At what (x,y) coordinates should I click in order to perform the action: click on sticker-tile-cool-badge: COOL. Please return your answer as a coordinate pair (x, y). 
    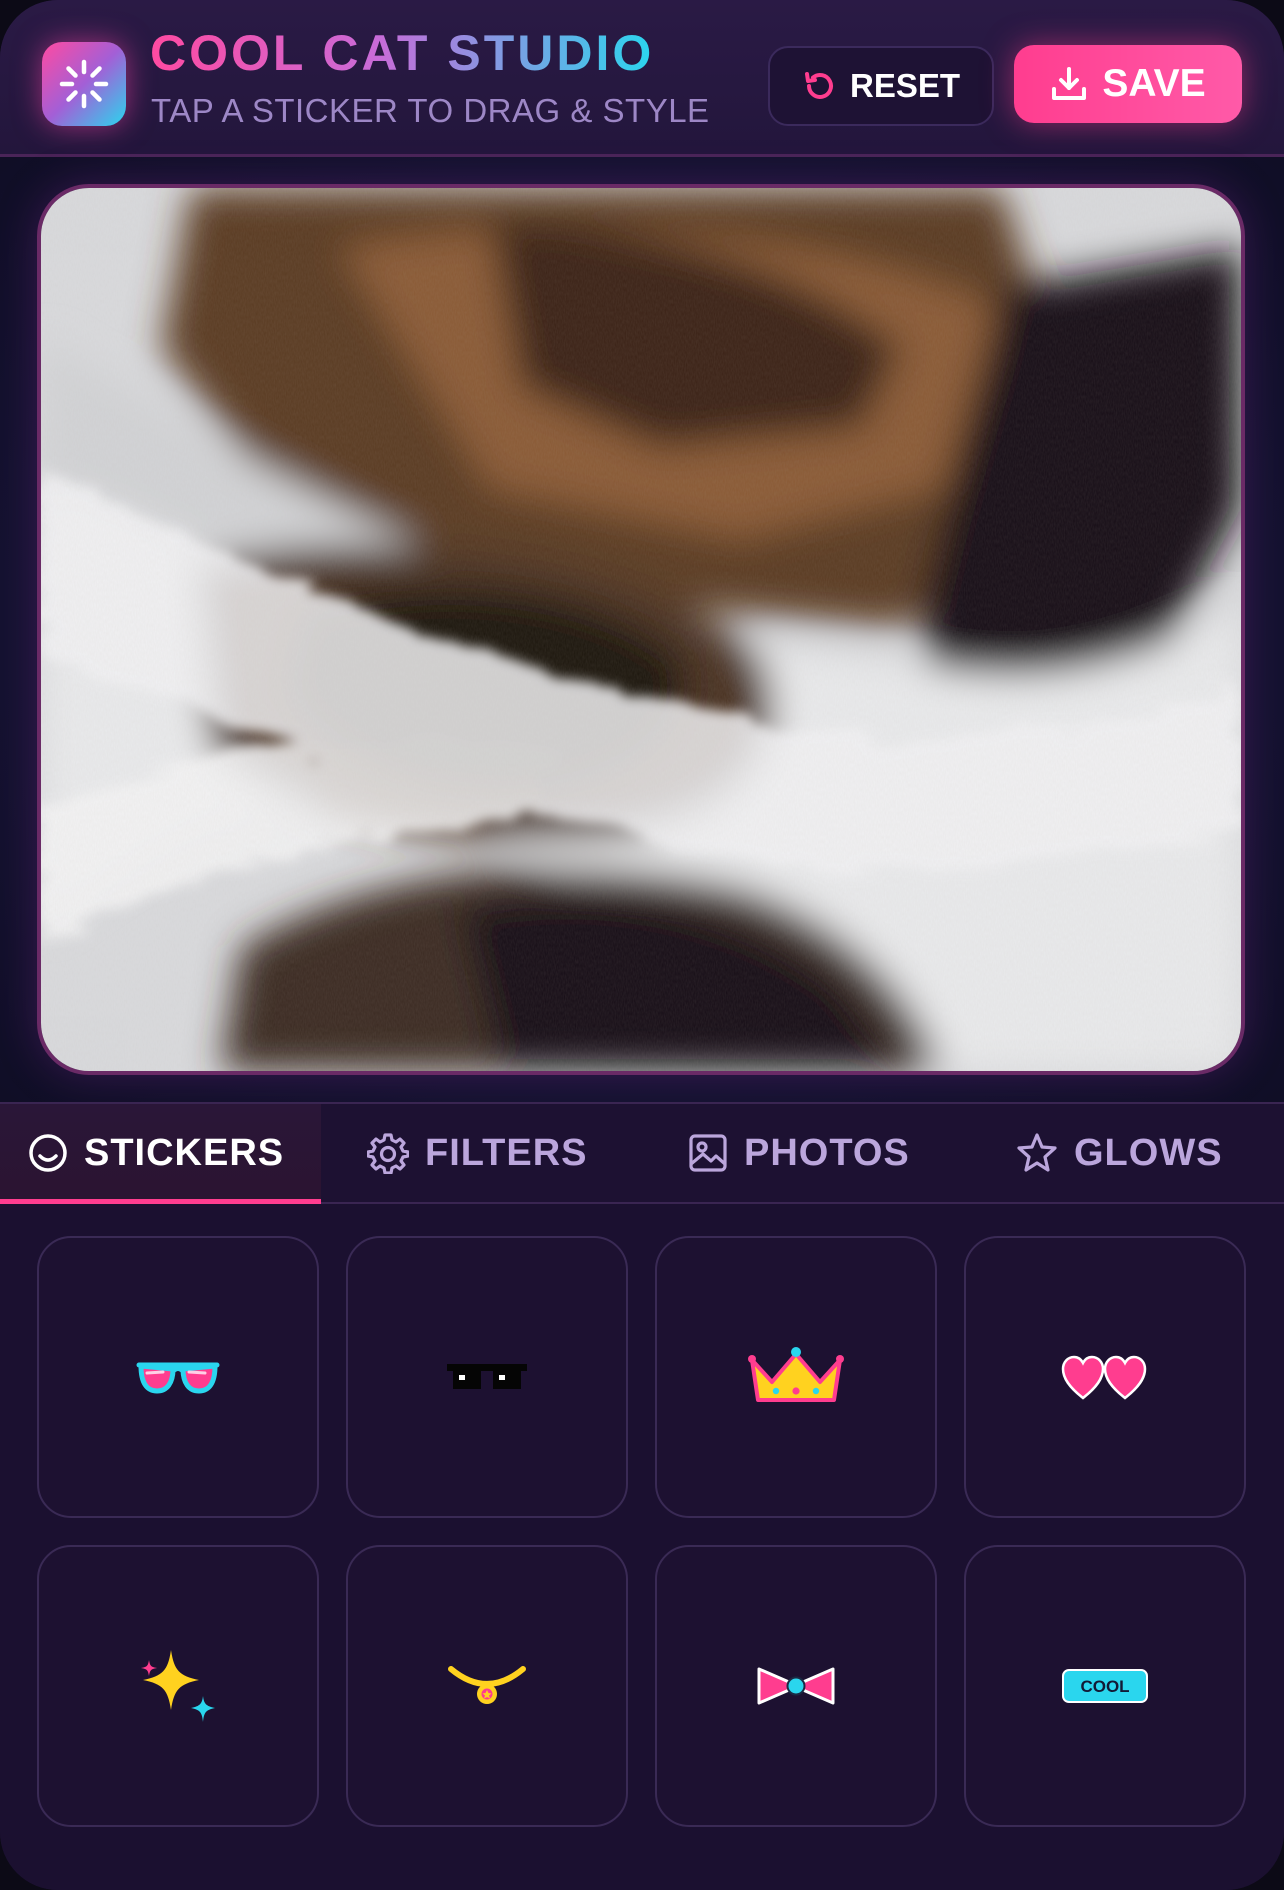
    Looking at the image, I should click on (1105, 1686).